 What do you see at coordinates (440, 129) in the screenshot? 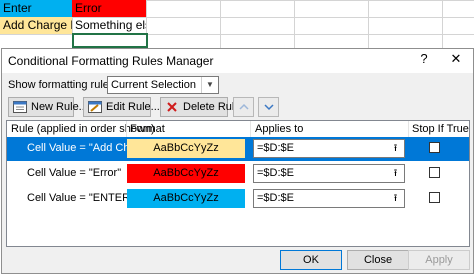
I see `column-header-stop-if-true: Stop If True` at bounding box center [440, 129].